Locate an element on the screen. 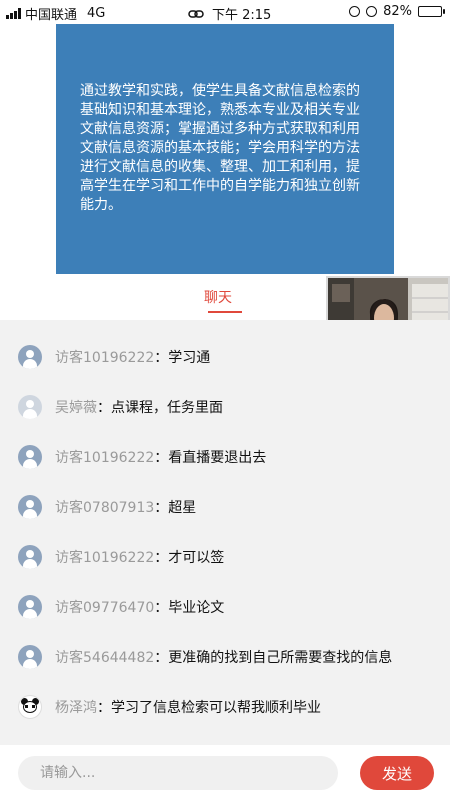  sender-name: 访客07807913 is located at coordinates (105, 508).